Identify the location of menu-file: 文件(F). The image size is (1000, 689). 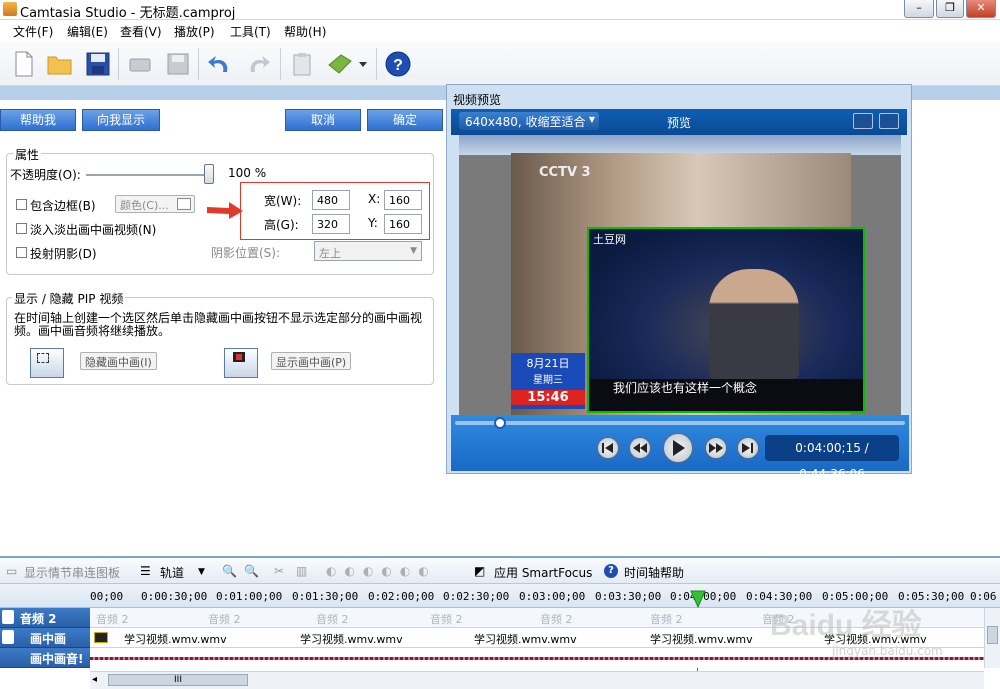
(33, 31).